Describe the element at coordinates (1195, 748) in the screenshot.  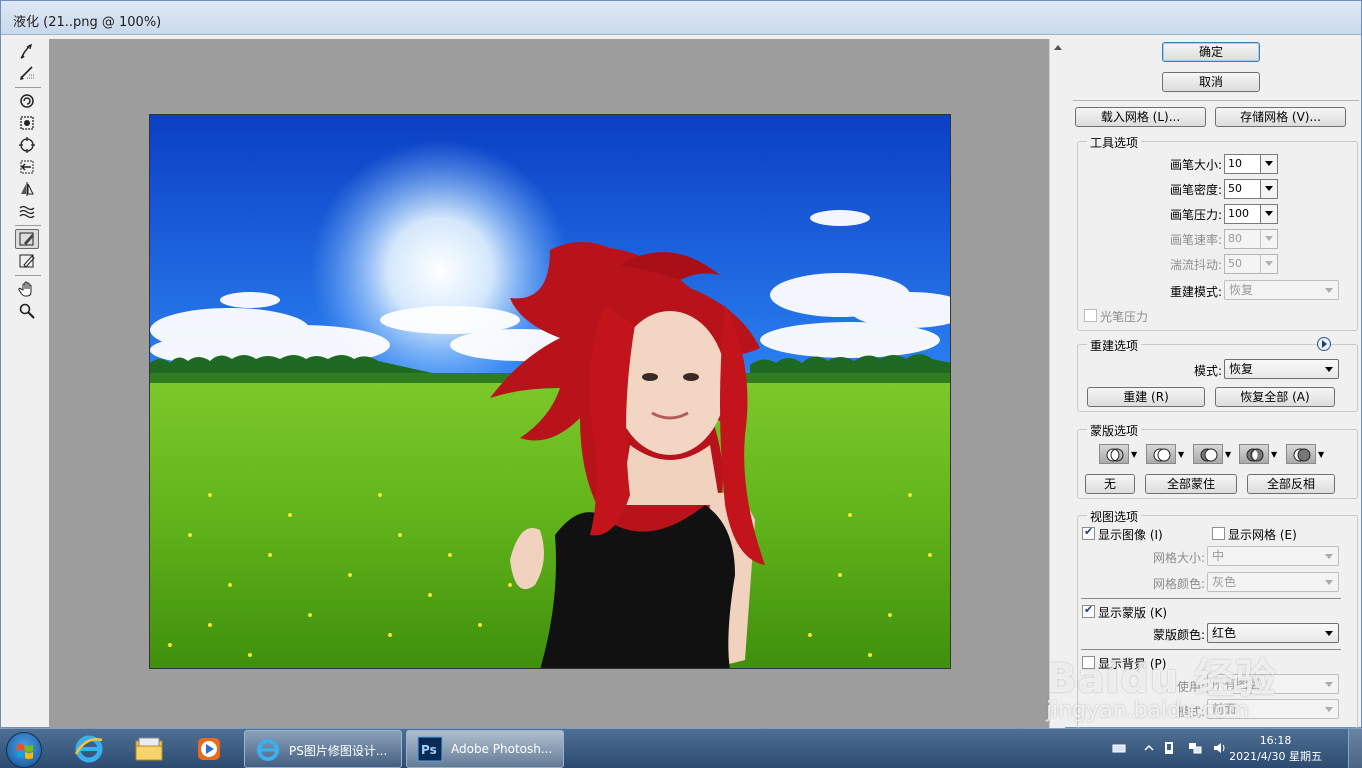
I see `network-icon` at that location.